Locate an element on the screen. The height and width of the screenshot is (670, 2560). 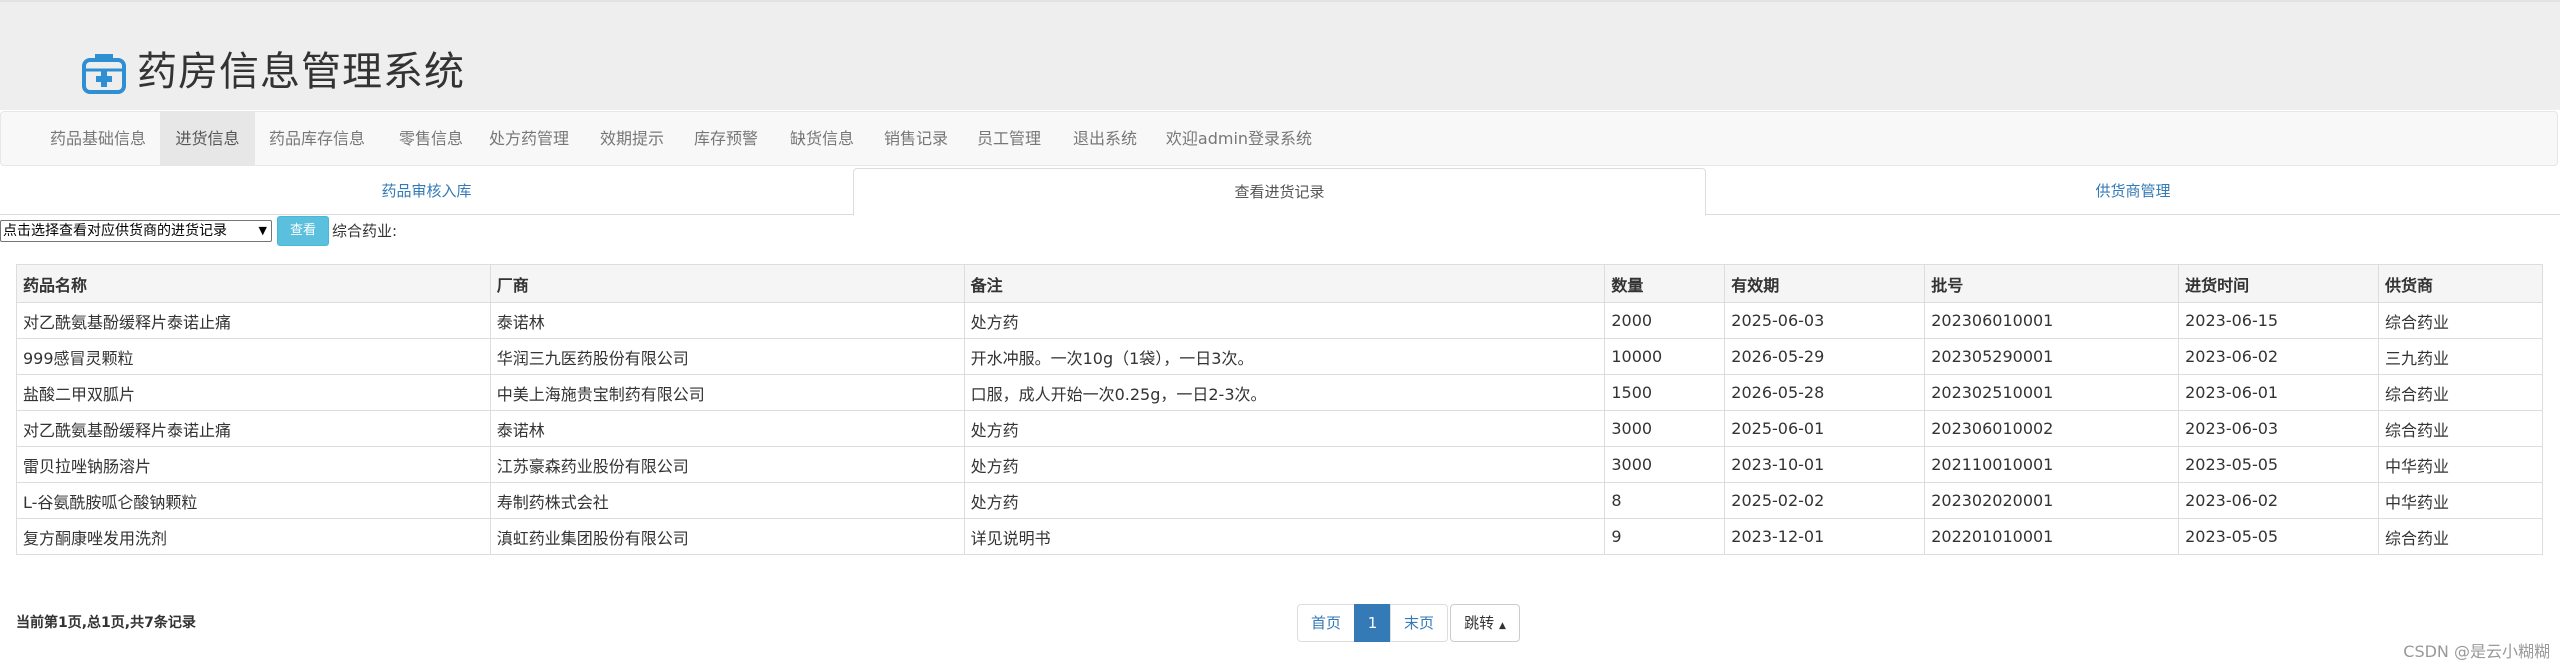
cell-batch-number: 202305290001 is located at coordinates (2052, 356).